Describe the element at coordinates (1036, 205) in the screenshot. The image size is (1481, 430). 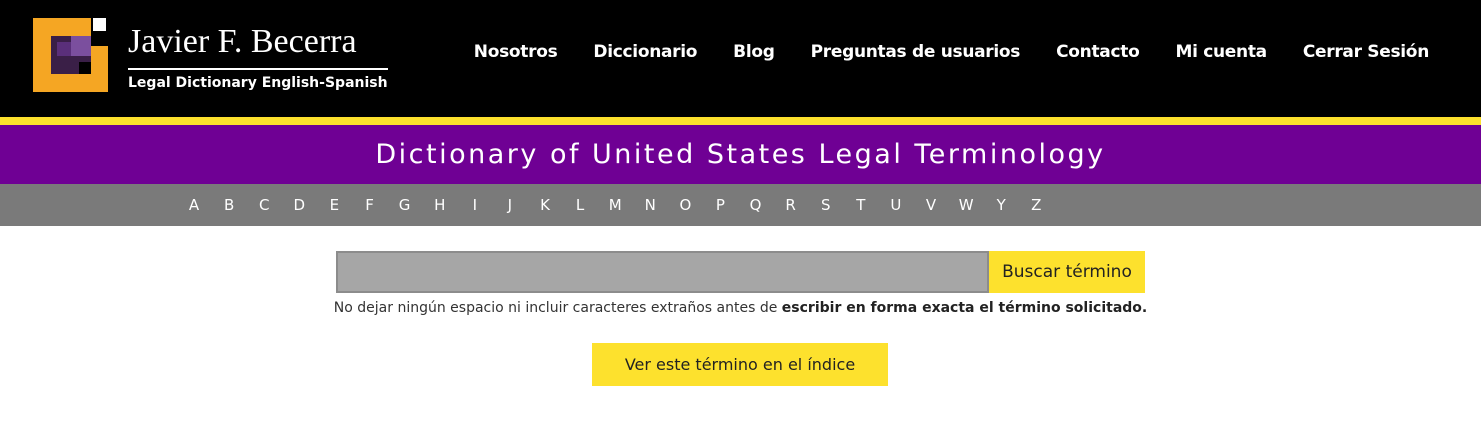
I see `alpha-link: Z` at that location.